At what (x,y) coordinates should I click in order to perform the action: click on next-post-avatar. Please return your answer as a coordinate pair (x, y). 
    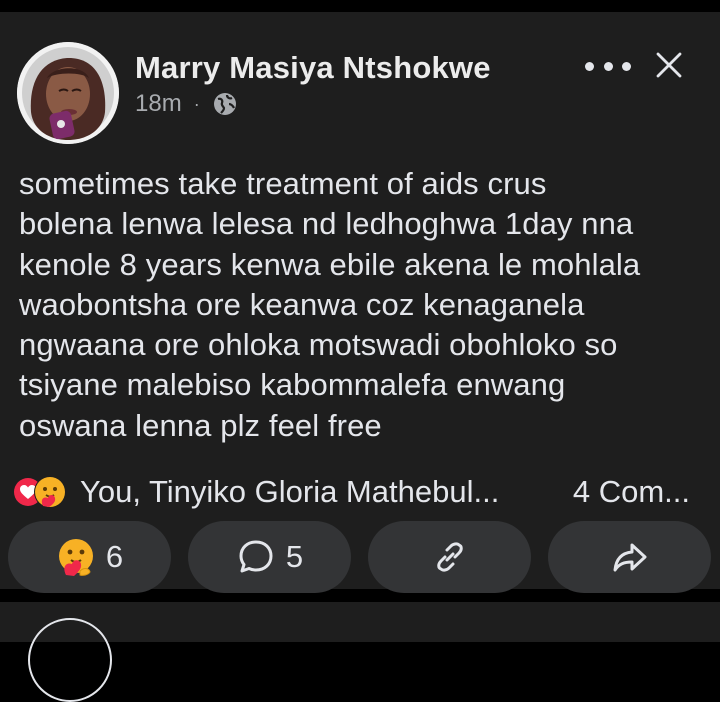
    Looking at the image, I should click on (70, 660).